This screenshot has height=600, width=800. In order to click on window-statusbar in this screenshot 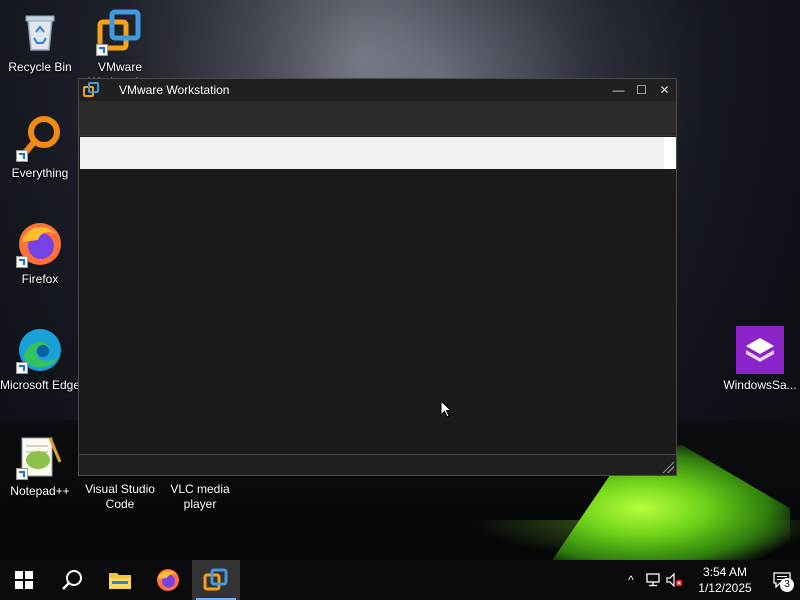, I will do `click(377, 464)`.